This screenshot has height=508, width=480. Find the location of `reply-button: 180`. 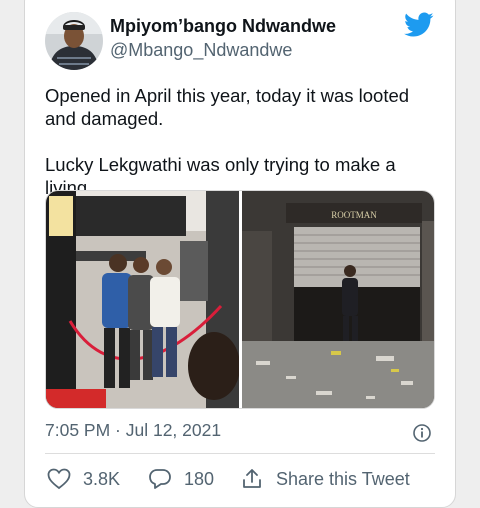

reply-button: 180 is located at coordinates (181, 479).